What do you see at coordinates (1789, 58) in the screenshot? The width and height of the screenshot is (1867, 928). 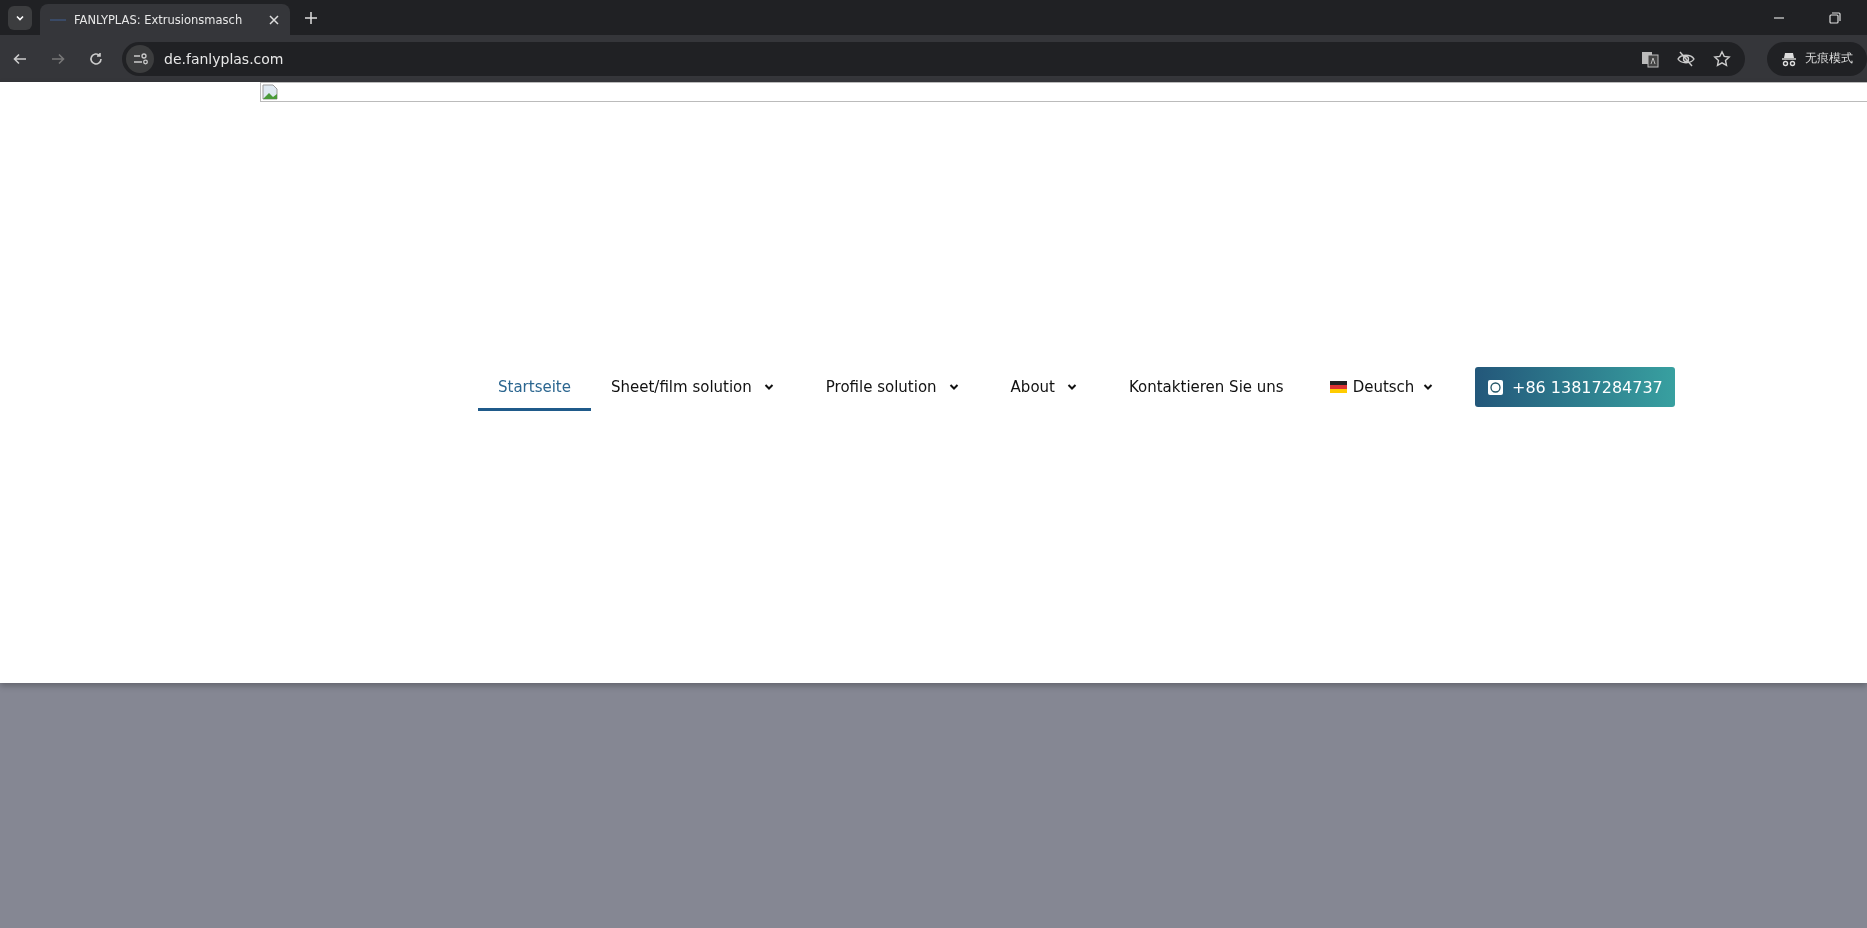 I see `incognito-icon` at bounding box center [1789, 58].